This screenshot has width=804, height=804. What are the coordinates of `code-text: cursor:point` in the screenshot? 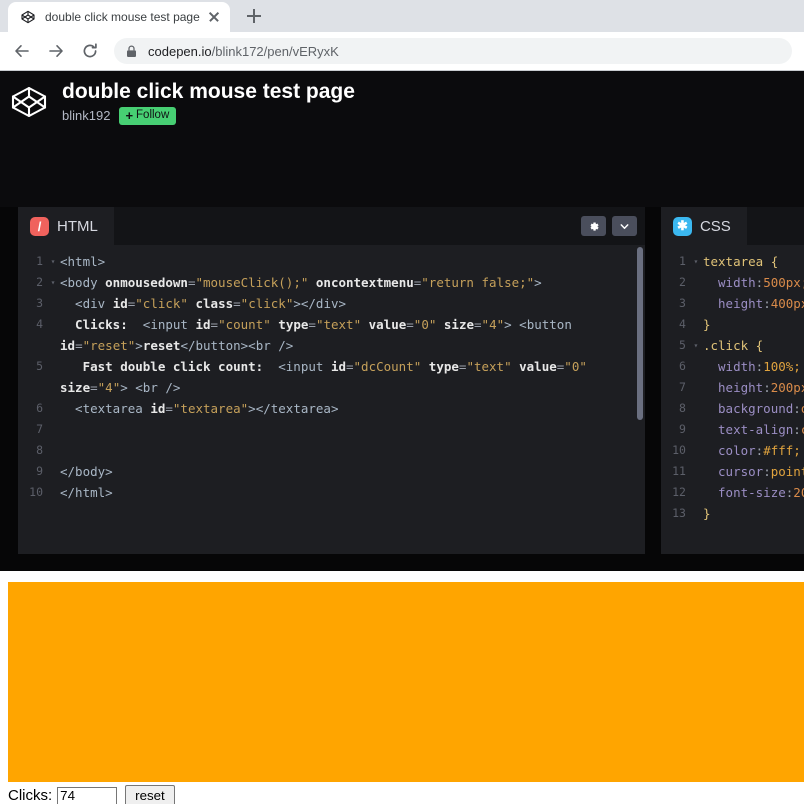 It's located at (753, 471).